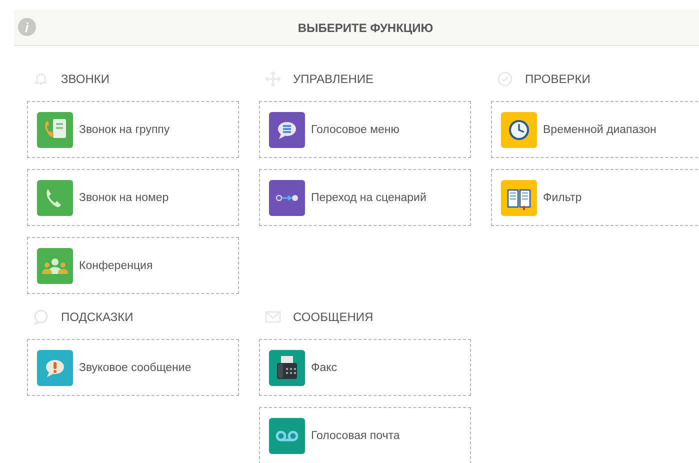 This screenshot has width=699, height=463. What do you see at coordinates (133, 367) in the screenshot?
I see `function-card: Звуковое сообщение` at bounding box center [133, 367].